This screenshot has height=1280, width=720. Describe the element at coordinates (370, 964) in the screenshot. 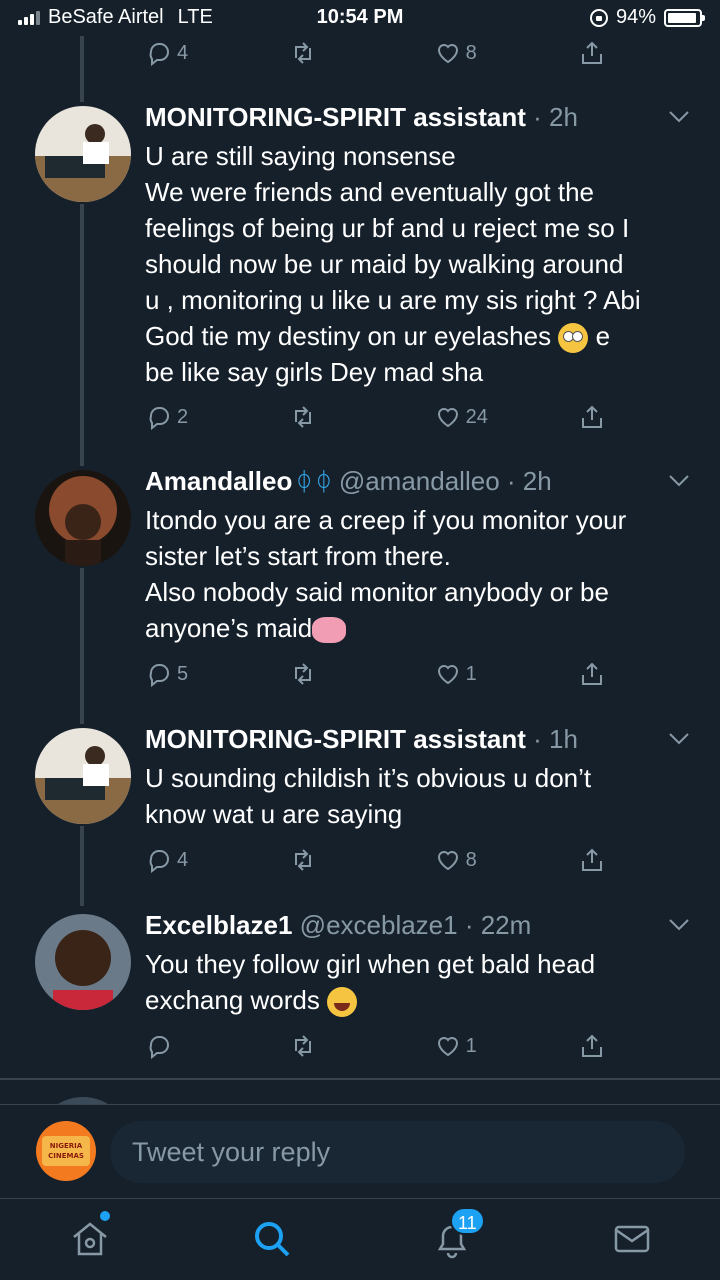

I see `tweet-line: You they follow girl when get bald head` at that location.